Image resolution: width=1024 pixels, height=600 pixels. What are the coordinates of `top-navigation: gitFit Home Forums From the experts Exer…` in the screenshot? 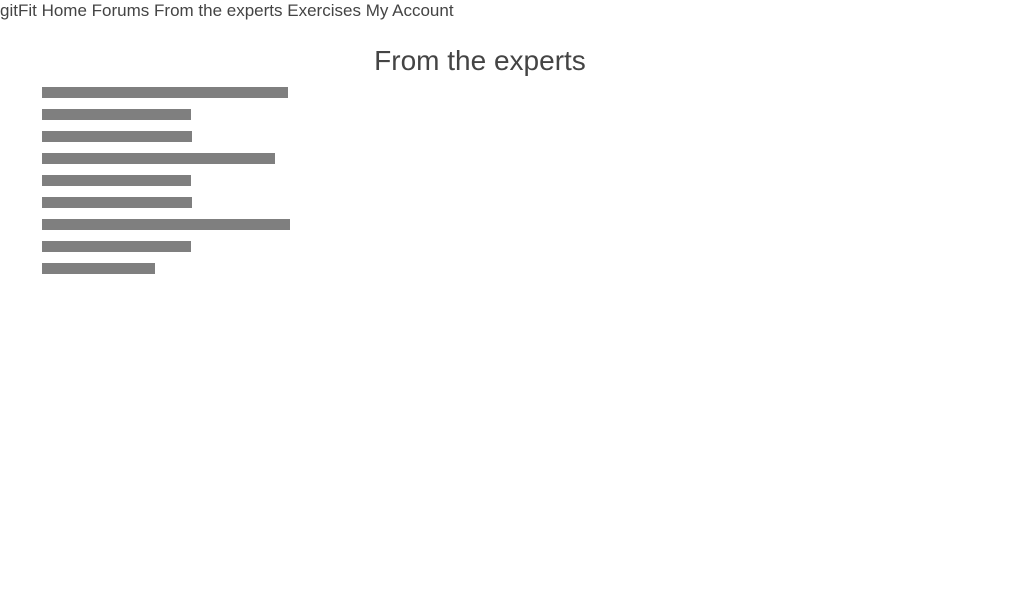 It's located at (227, 11).